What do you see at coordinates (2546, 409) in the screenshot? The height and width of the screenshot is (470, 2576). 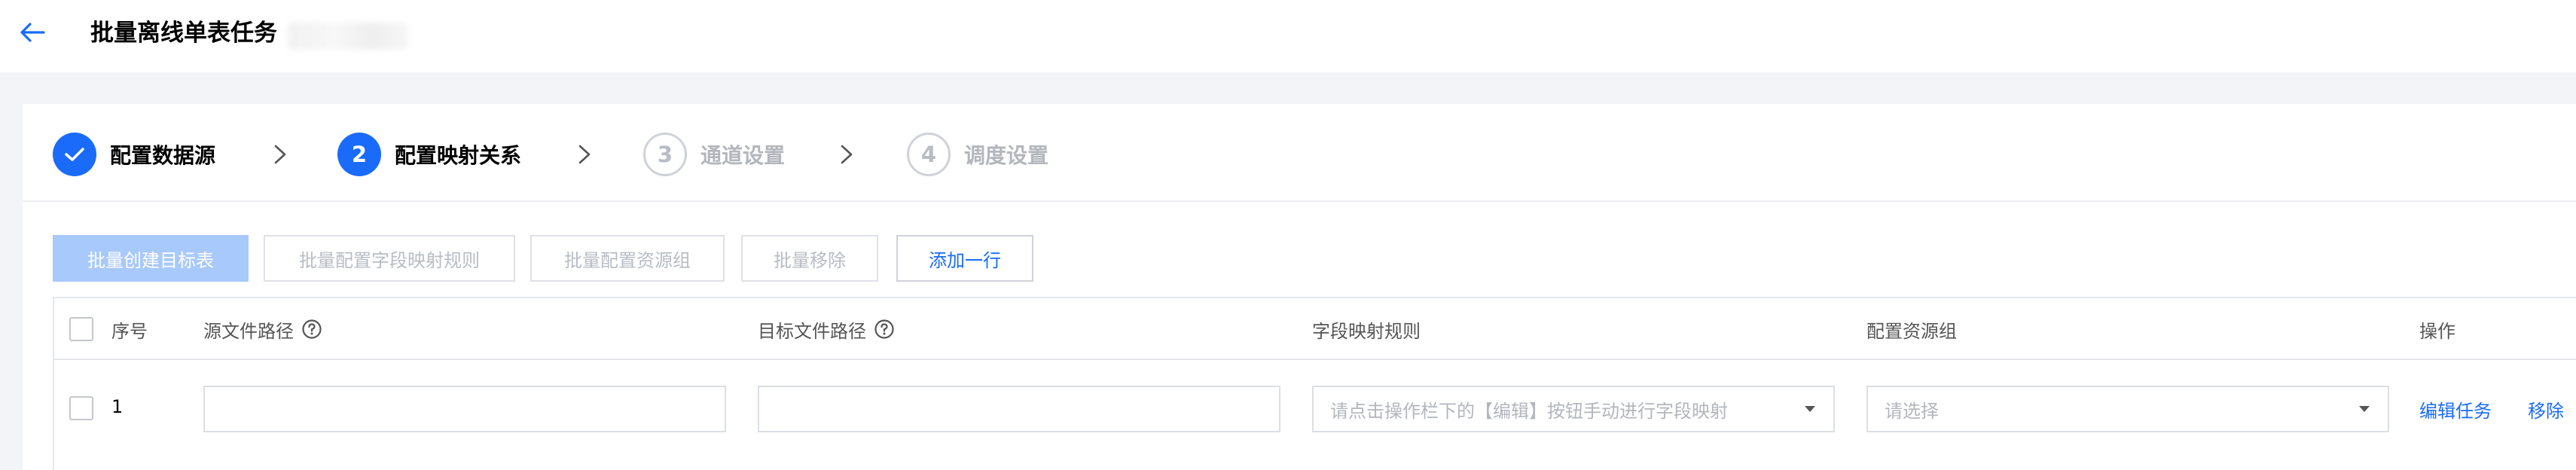 I see `remove-row-link: 移除` at bounding box center [2546, 409].